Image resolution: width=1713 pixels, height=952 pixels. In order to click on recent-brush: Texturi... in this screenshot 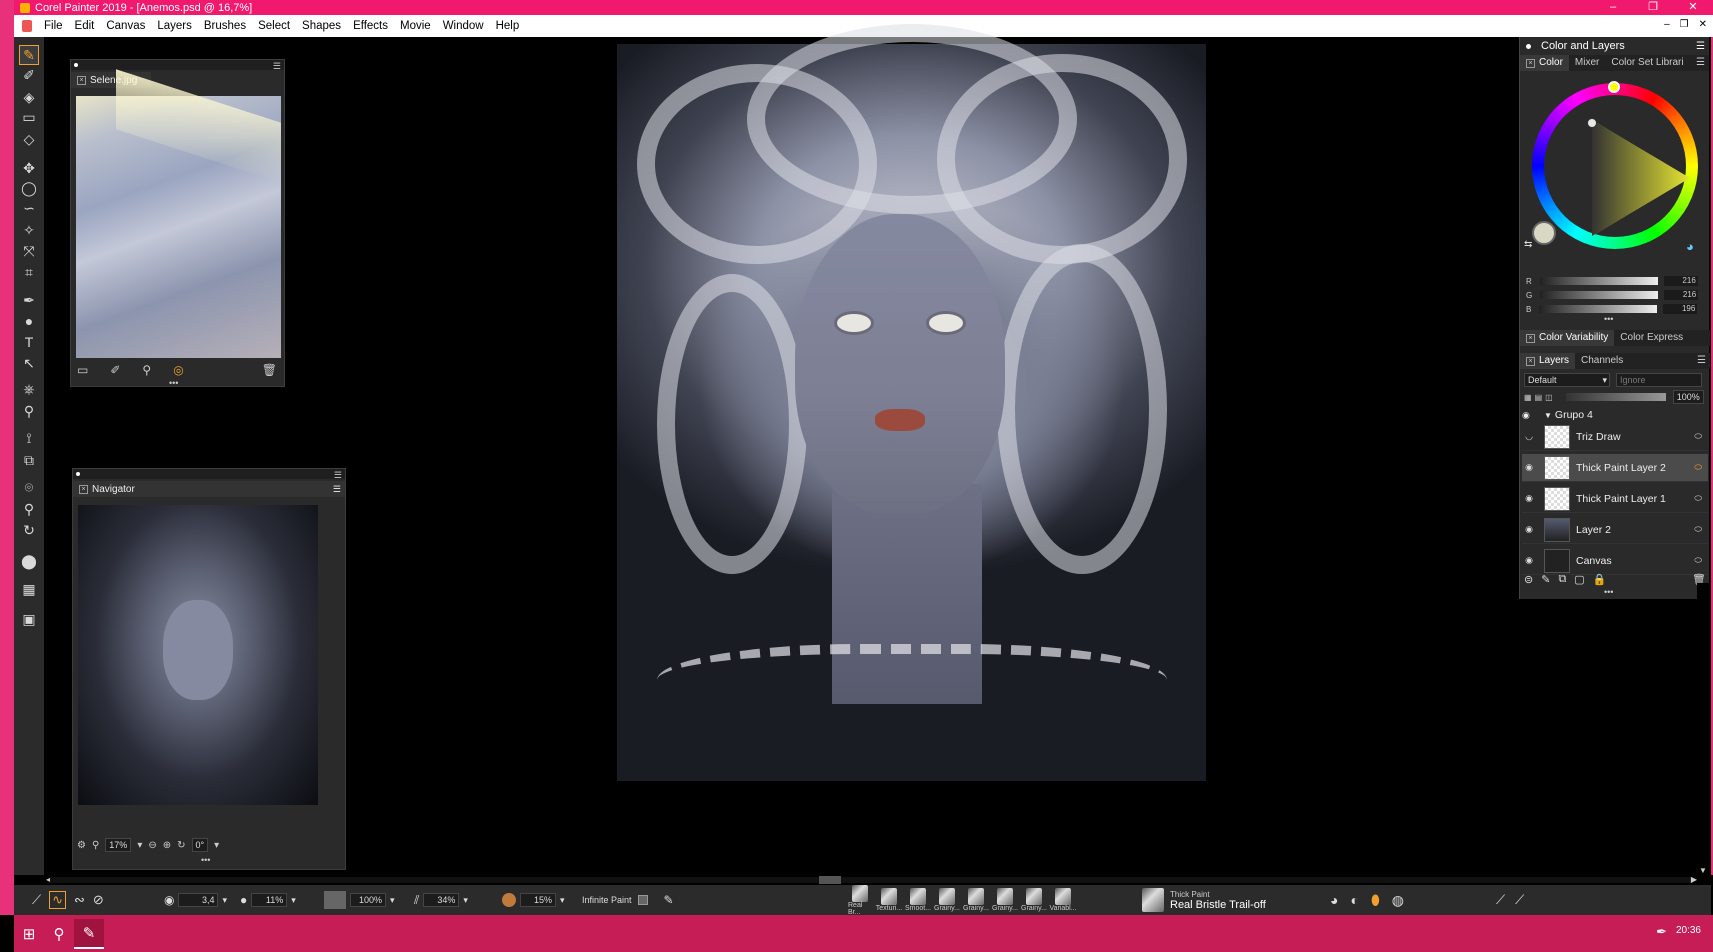, I will do `click(889, 900)`.